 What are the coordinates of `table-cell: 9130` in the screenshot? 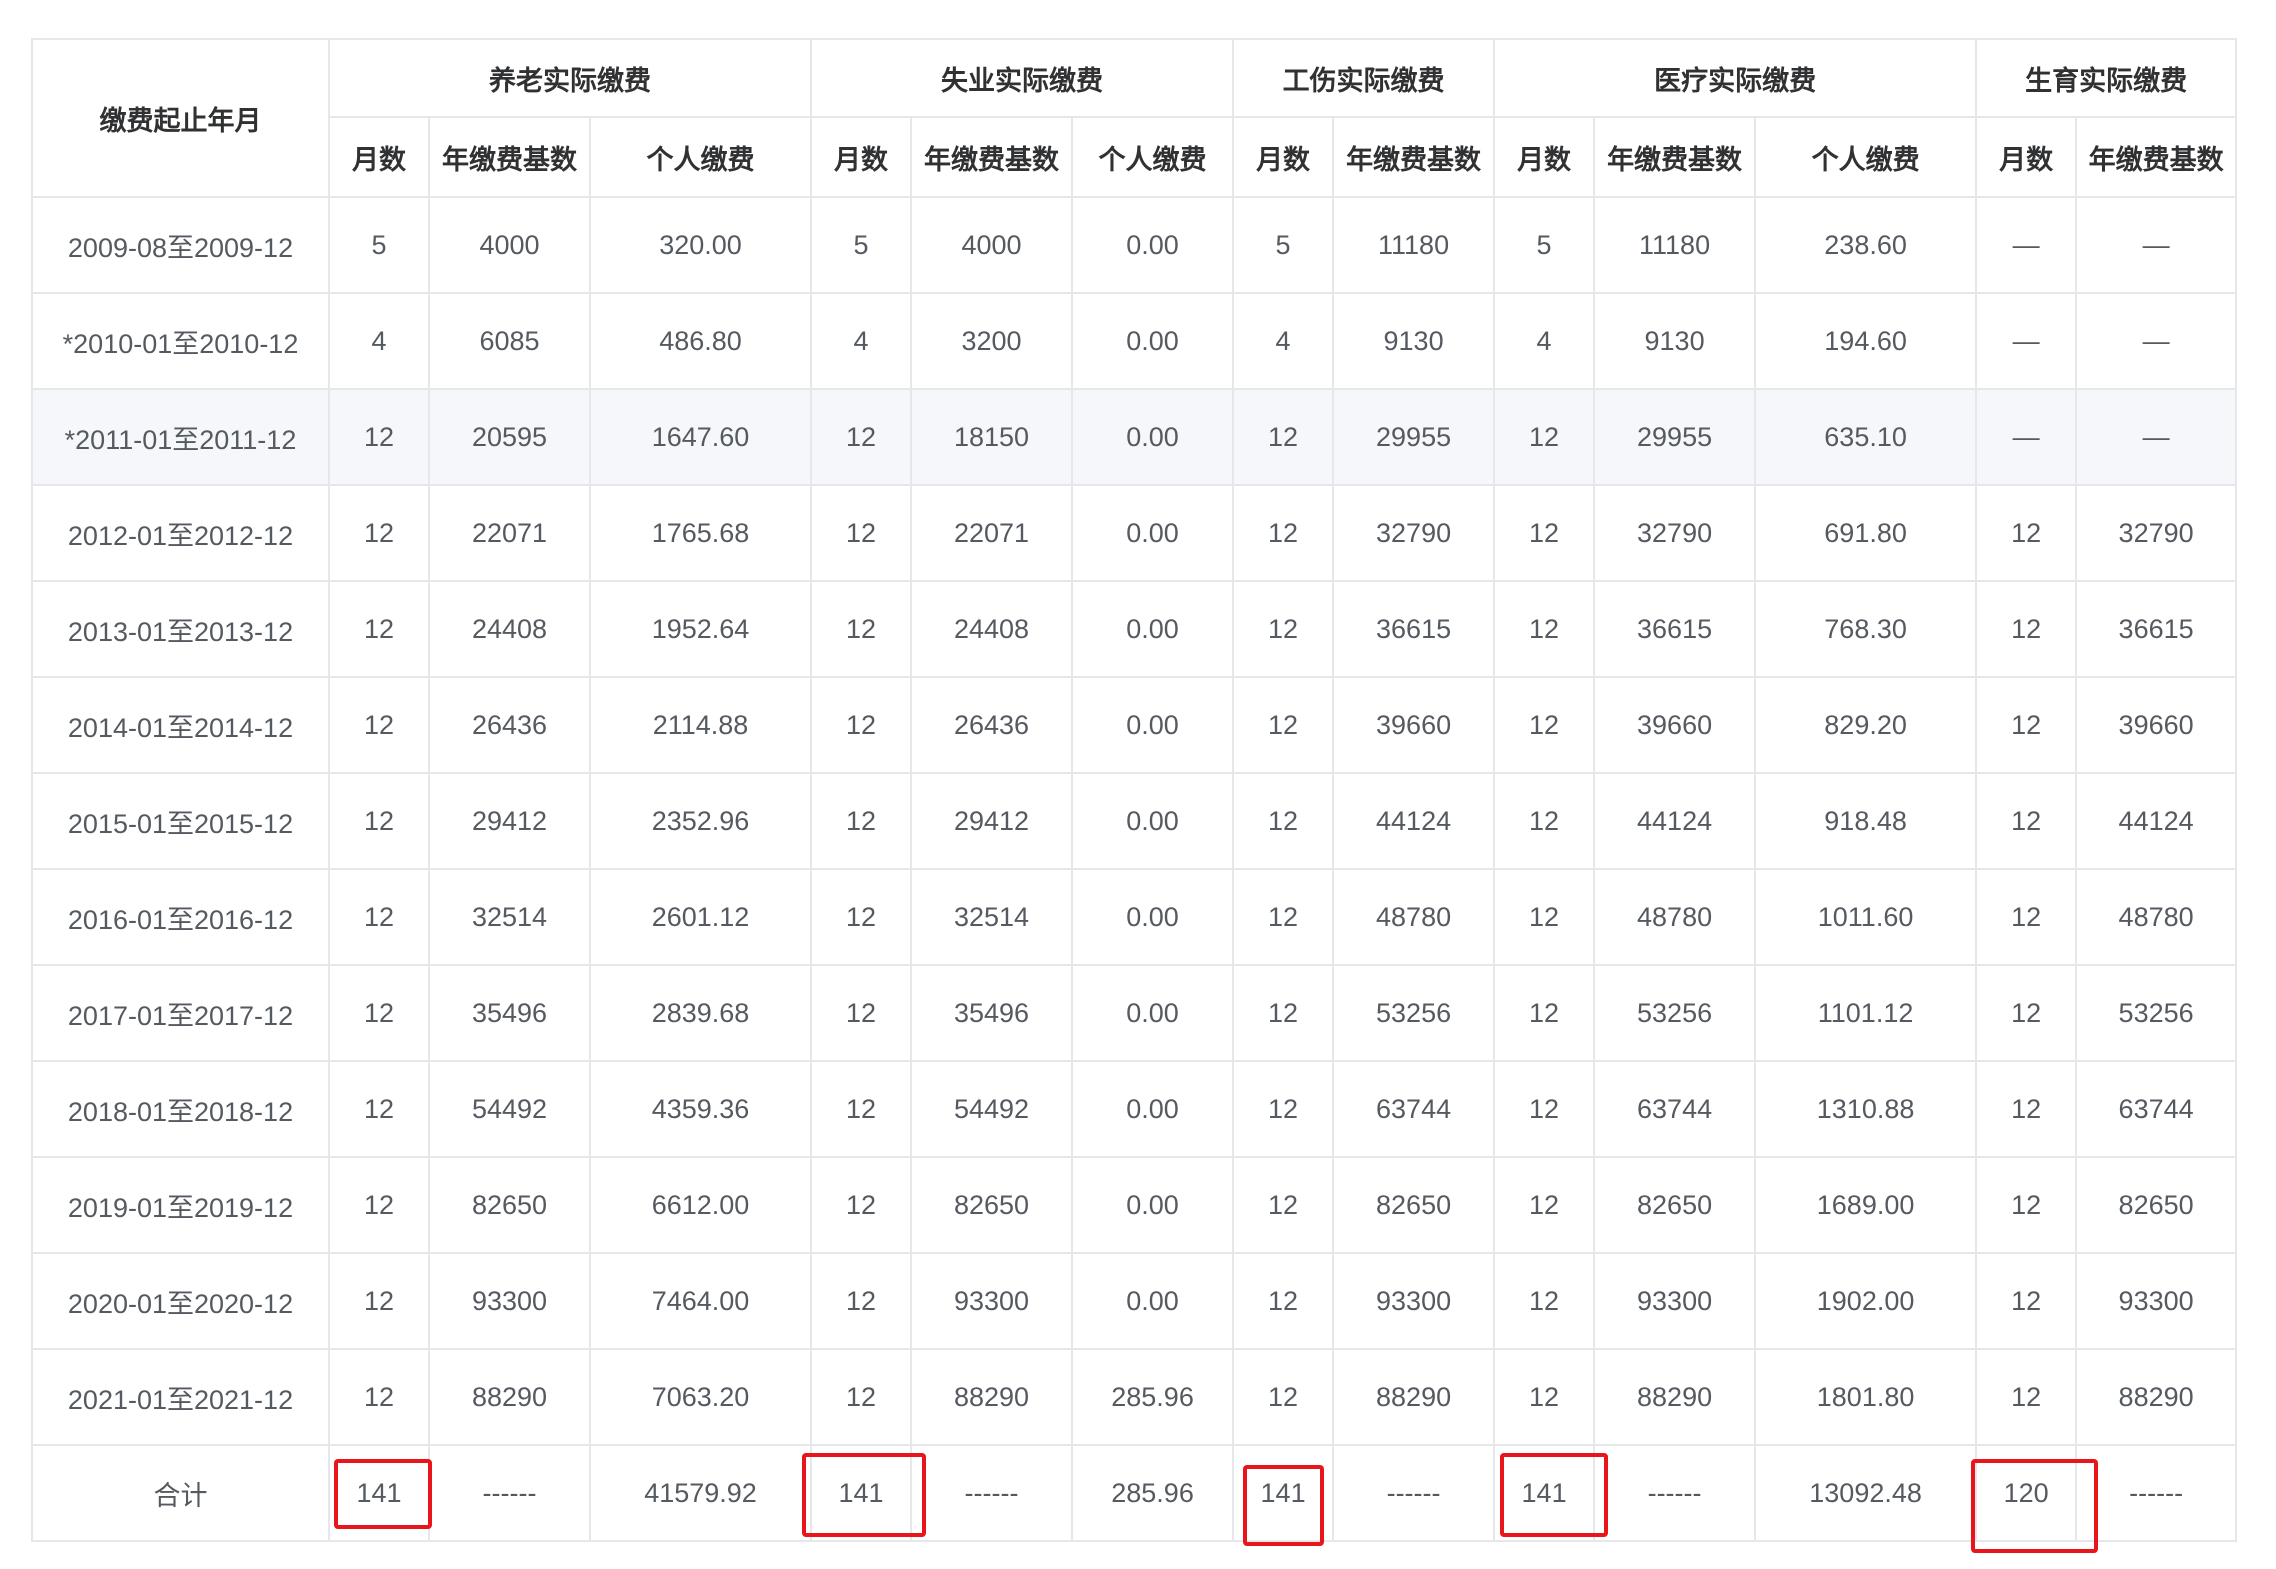 It's located at (1414, 341).